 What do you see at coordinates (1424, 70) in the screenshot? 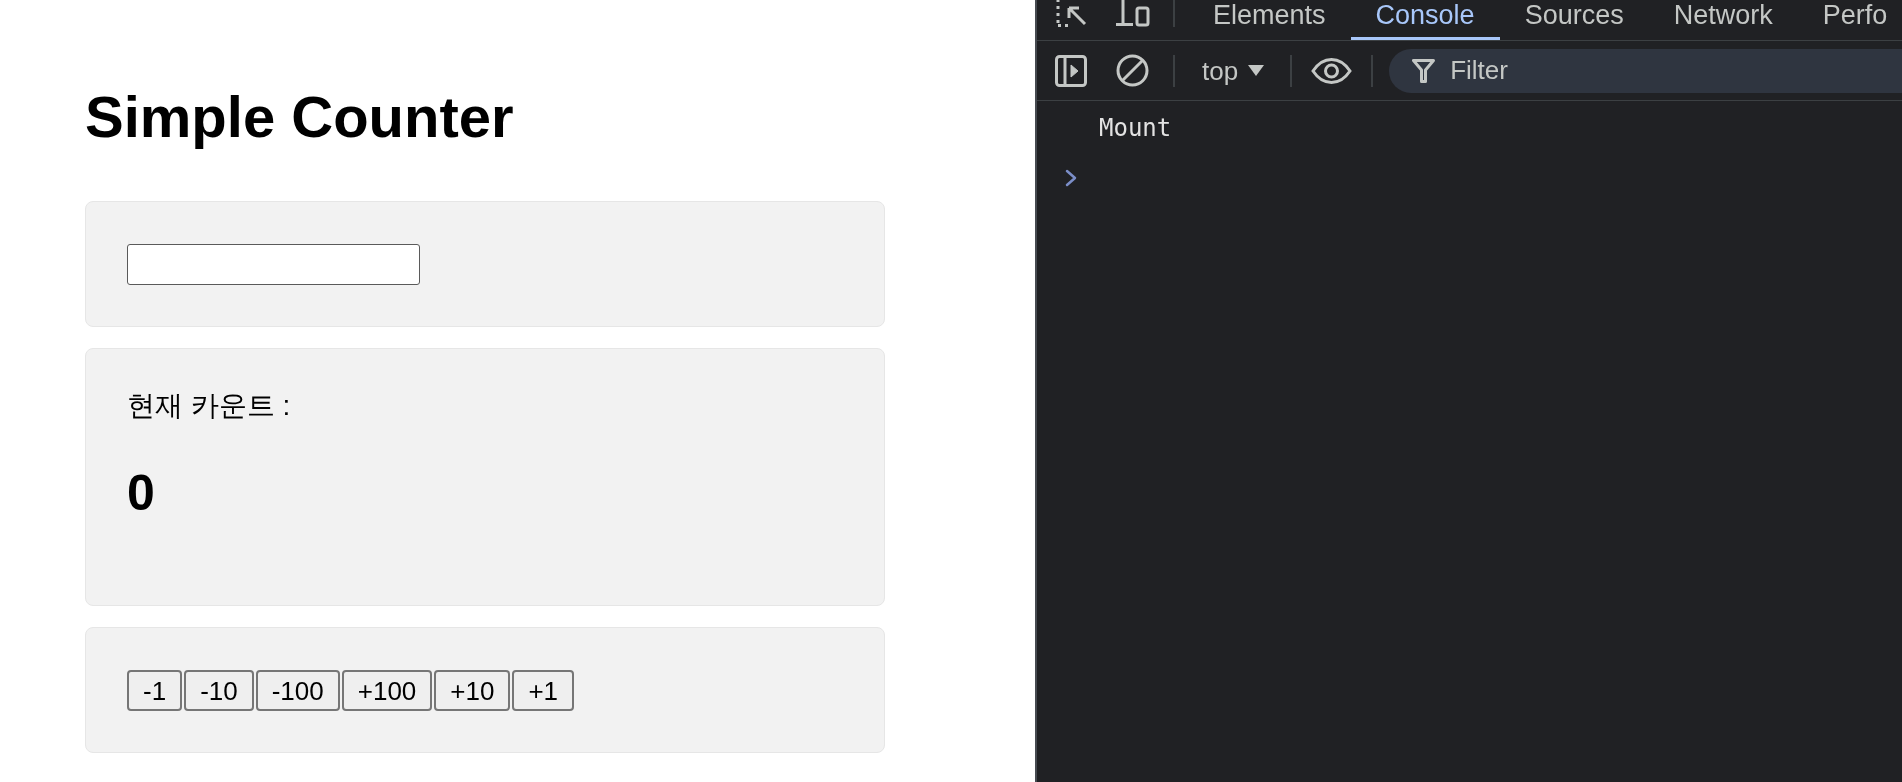
I see `filter-icon` at bounding box center [1424, 70].